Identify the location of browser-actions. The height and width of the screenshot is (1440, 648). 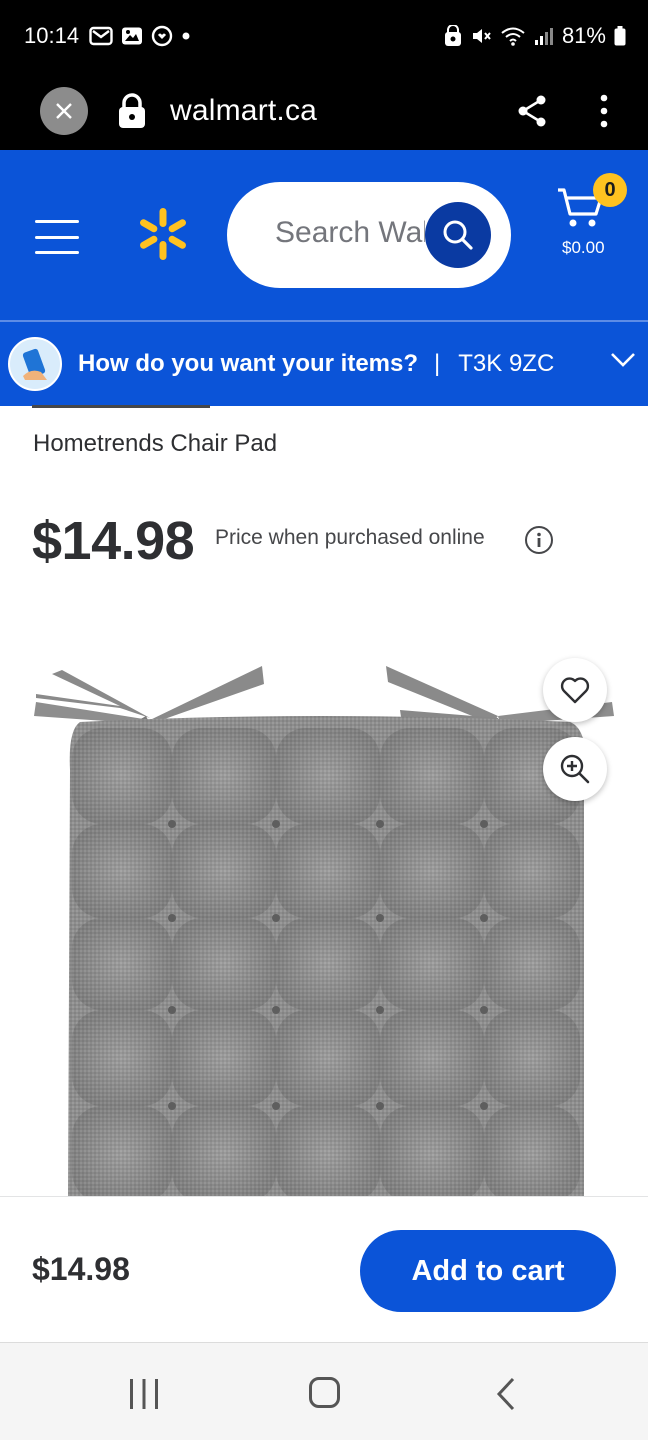
(562, 111).